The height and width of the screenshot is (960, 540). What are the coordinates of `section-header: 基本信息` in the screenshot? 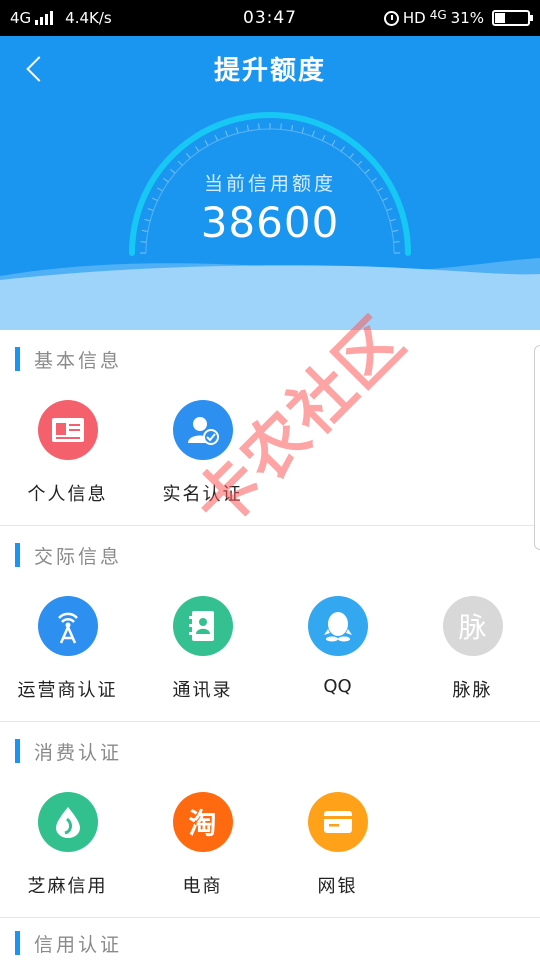 It's located at (270, 359).